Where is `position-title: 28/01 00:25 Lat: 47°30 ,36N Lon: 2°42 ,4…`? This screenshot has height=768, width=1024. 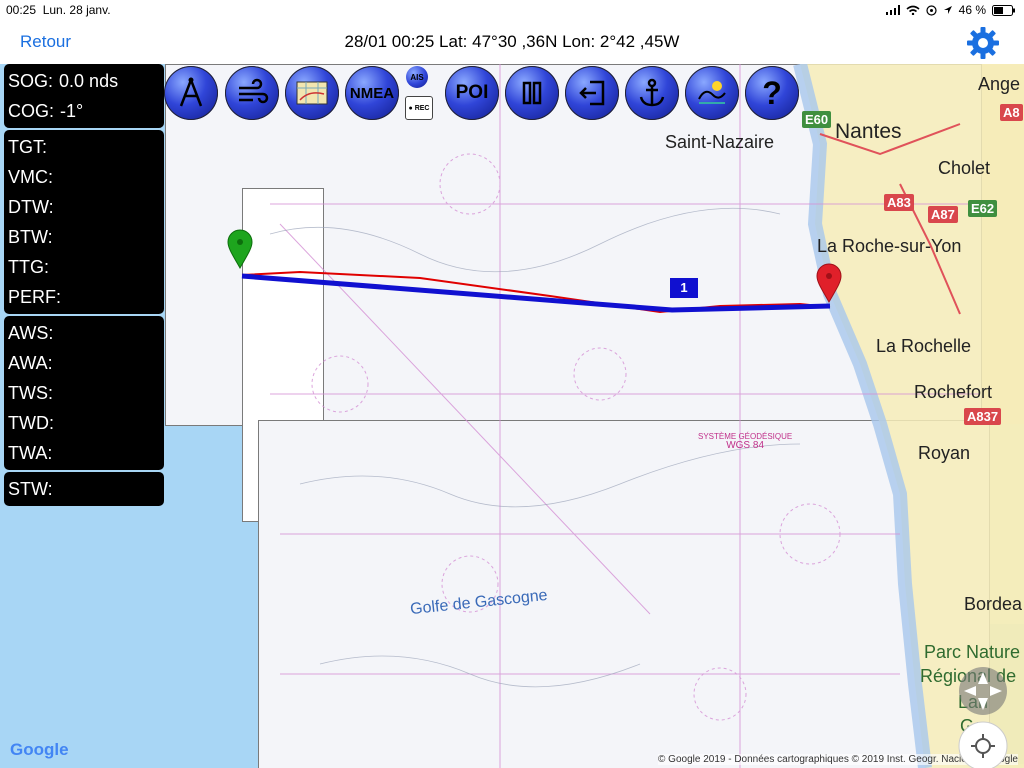
position-title: 28/01 00:25 Lat: 47°30 ,36N Lon: 2°42 ,4… is located at coordinates (512, 41).